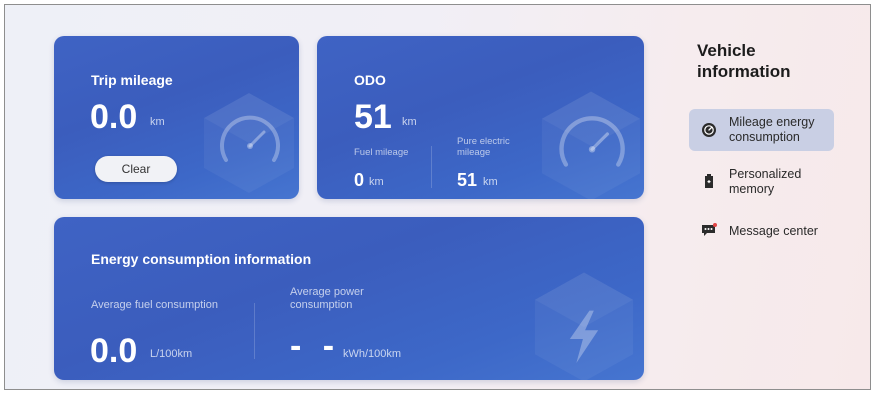  I want to click on average-power-label: Average power consumption, so click(327, 298).